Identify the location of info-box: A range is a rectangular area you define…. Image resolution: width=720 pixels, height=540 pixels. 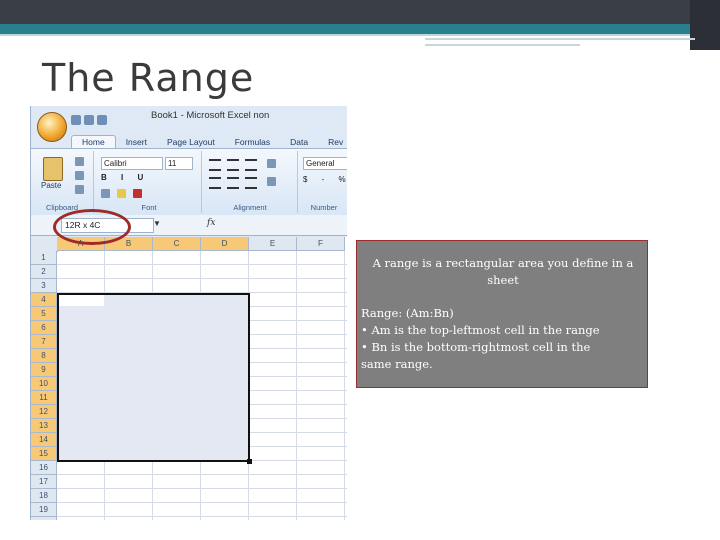
(502, 314).